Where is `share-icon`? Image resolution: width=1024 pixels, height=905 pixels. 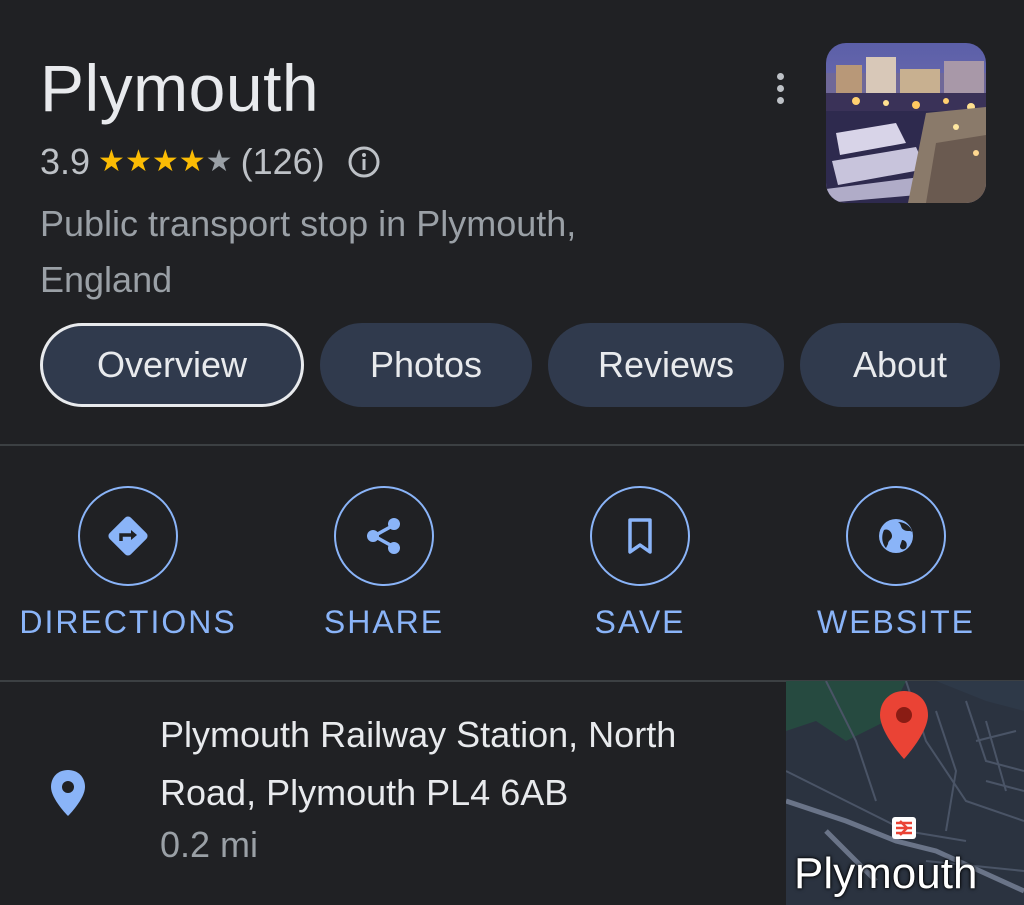
share-icon is located at coordinates (383, 536).